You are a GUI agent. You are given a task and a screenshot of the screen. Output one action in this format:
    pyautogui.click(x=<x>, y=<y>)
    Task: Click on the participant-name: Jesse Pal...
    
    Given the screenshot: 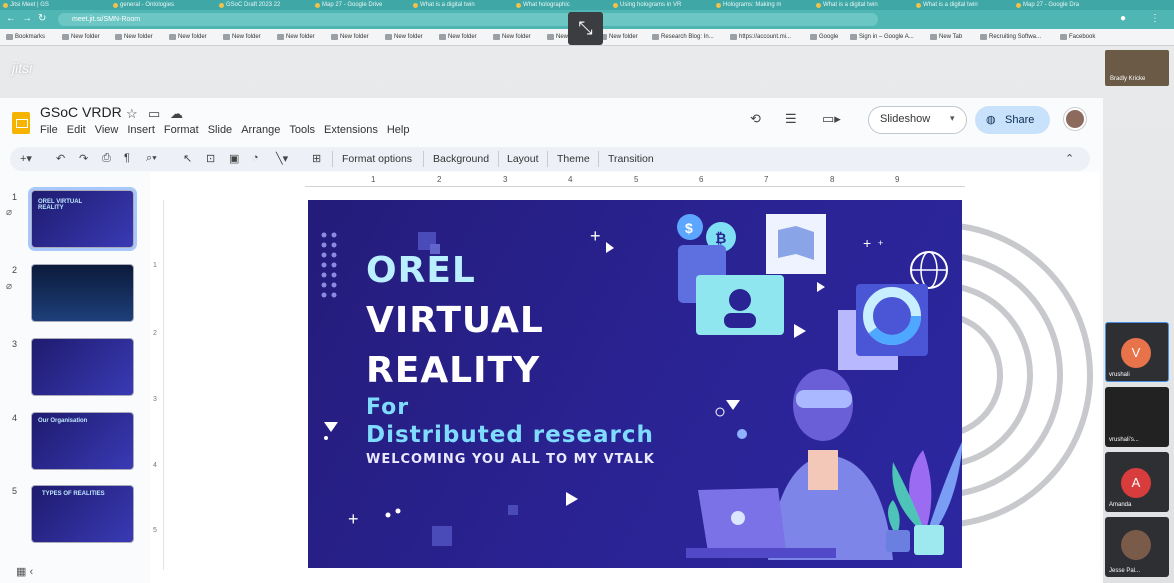 What is the action you would take?
    pyautogui.click(x=1125, y=571)
    